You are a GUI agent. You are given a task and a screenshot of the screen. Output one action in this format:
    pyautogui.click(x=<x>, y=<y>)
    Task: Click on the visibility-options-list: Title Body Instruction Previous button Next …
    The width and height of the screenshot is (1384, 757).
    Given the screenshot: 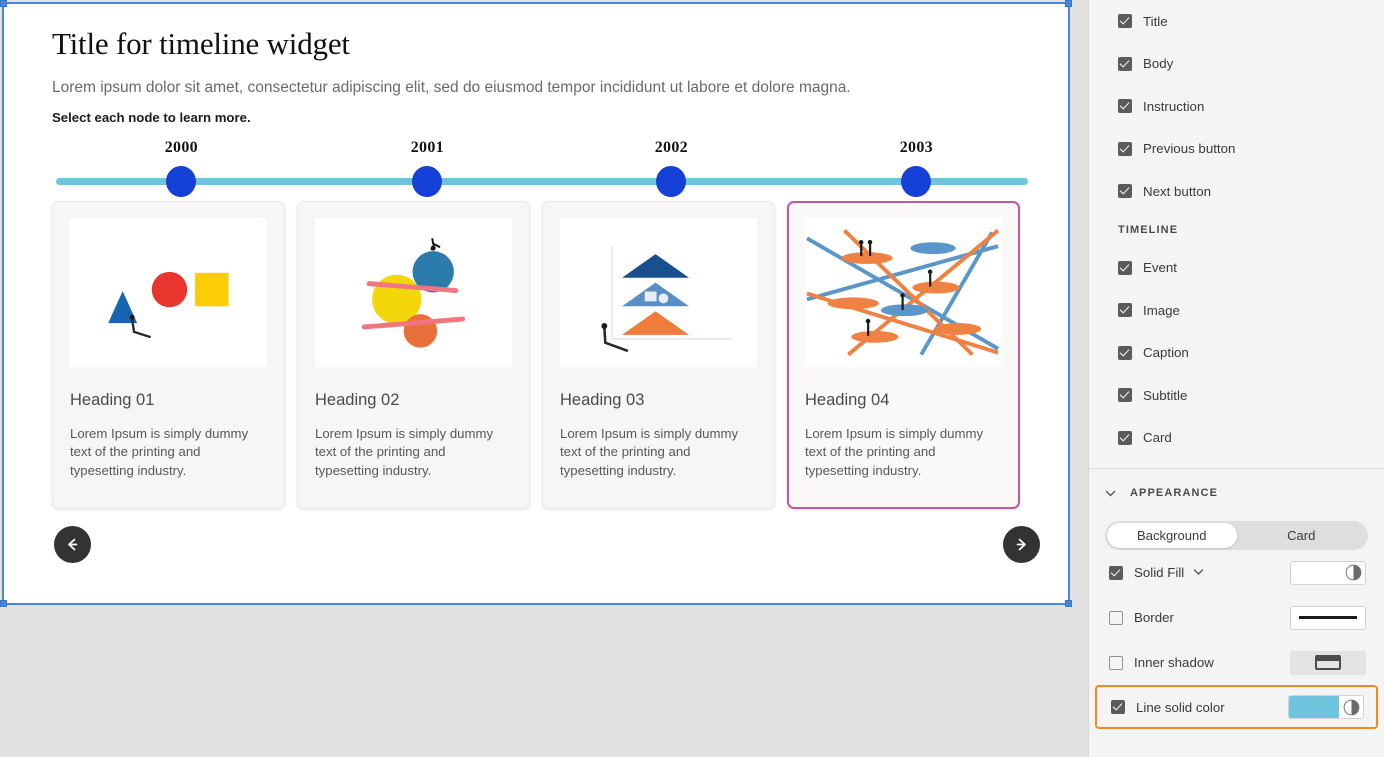 What is the action you would take?
    pyautogui.click(x=1236, y=106)
    